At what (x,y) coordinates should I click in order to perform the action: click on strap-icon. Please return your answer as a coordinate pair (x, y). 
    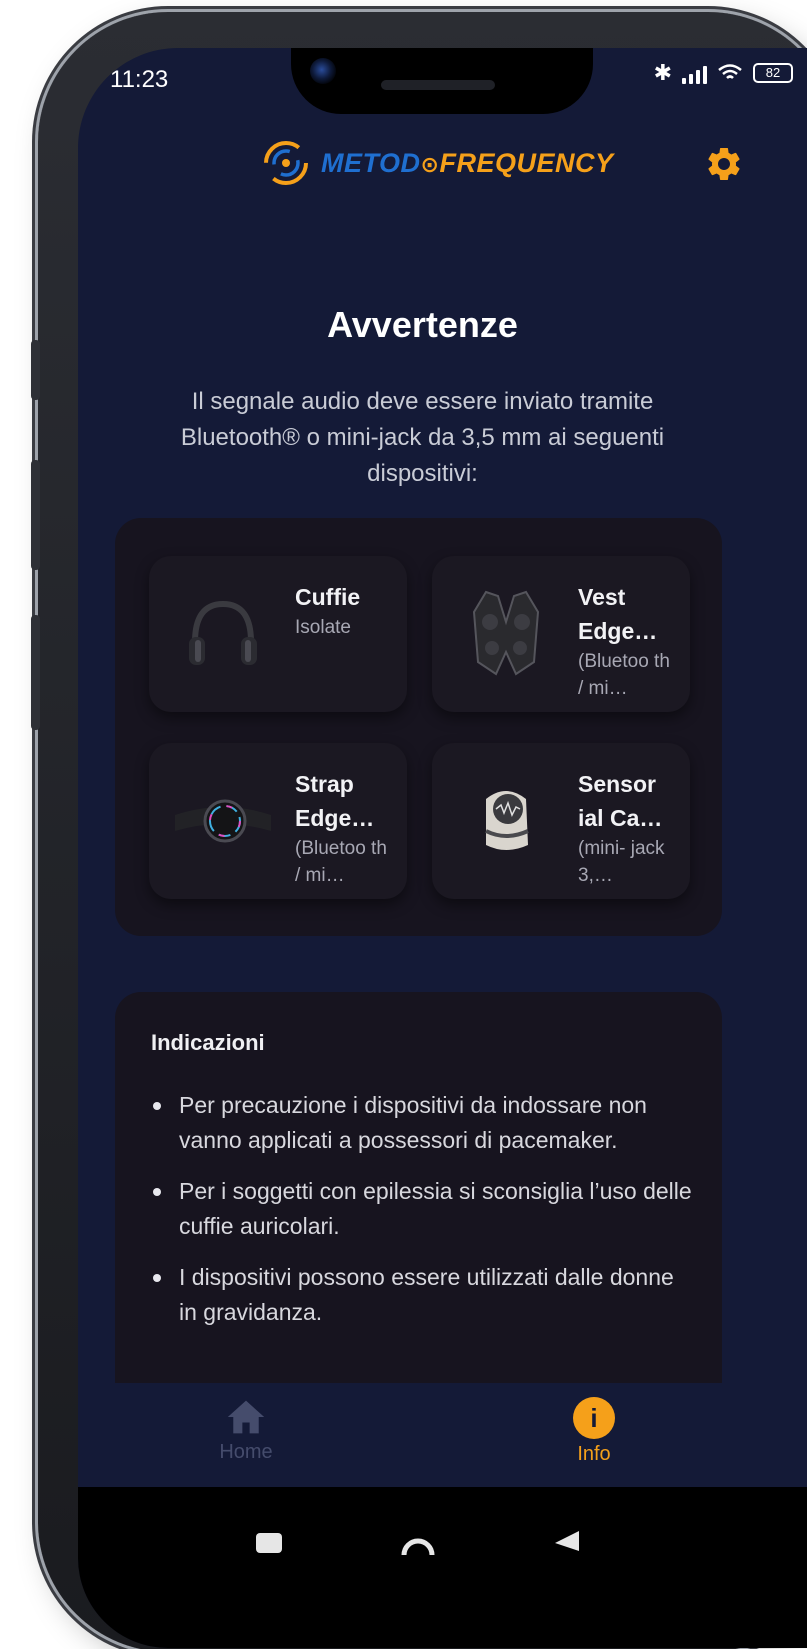
    Looking at the image, I should click on (223, 821).